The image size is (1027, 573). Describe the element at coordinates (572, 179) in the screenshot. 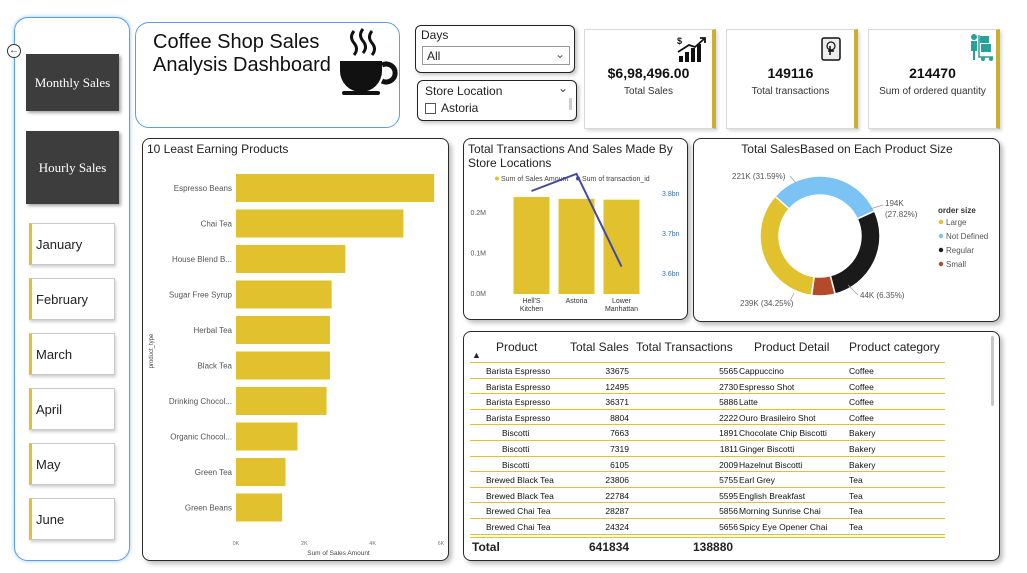

I see `chart-legend: Sum of Sales Amount Sum of transaction_id` at that location.